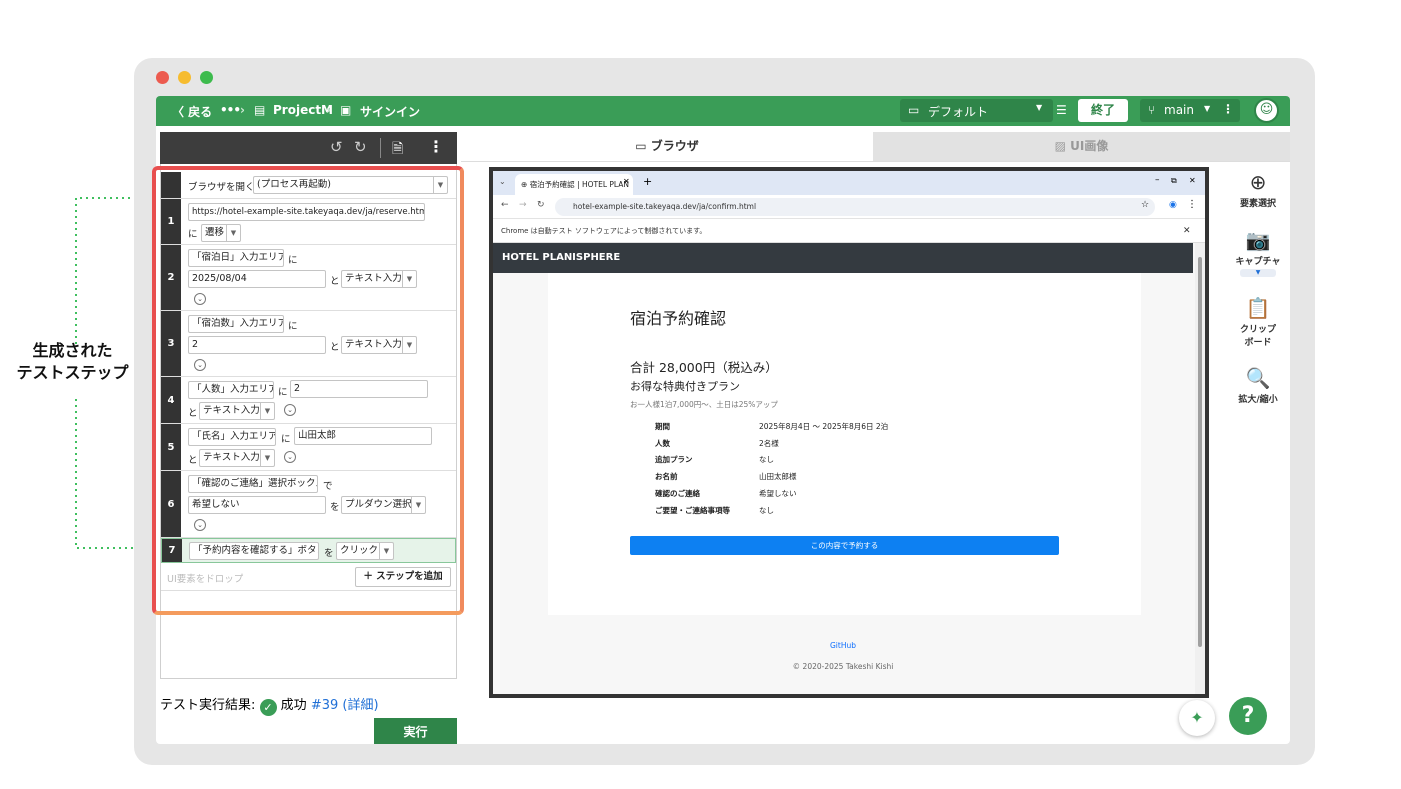 The height and width of the screenshot is (789, 1401). I want to click on step-open-browser: ブラウザを開く (プロセス再起動) ▼, so click(308, 185).